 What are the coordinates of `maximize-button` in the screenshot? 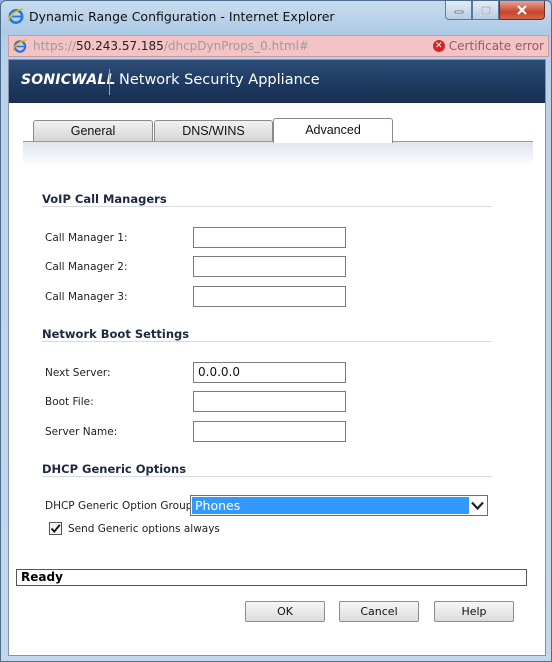 It's located at (485, 10).